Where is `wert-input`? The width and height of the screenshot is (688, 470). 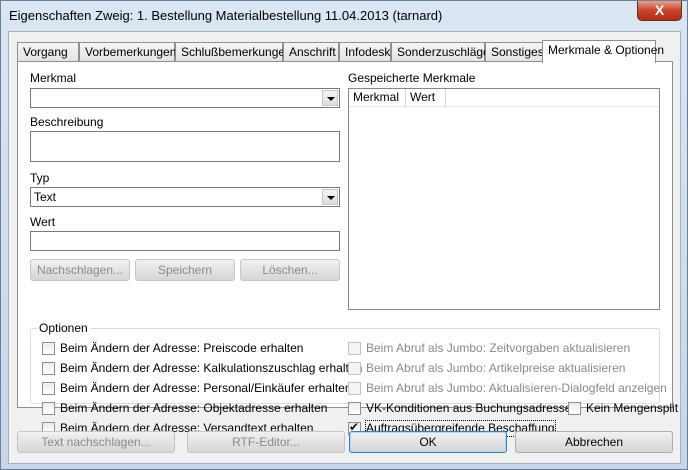
wert-input is located at coordinates (185, 241).